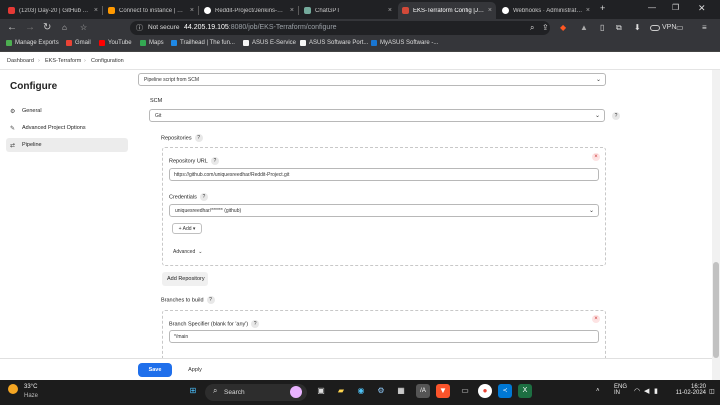  Describe the element at coordinates (193, 391) in the screenshot. I see `windows-start-icon: ⊞` at that location.